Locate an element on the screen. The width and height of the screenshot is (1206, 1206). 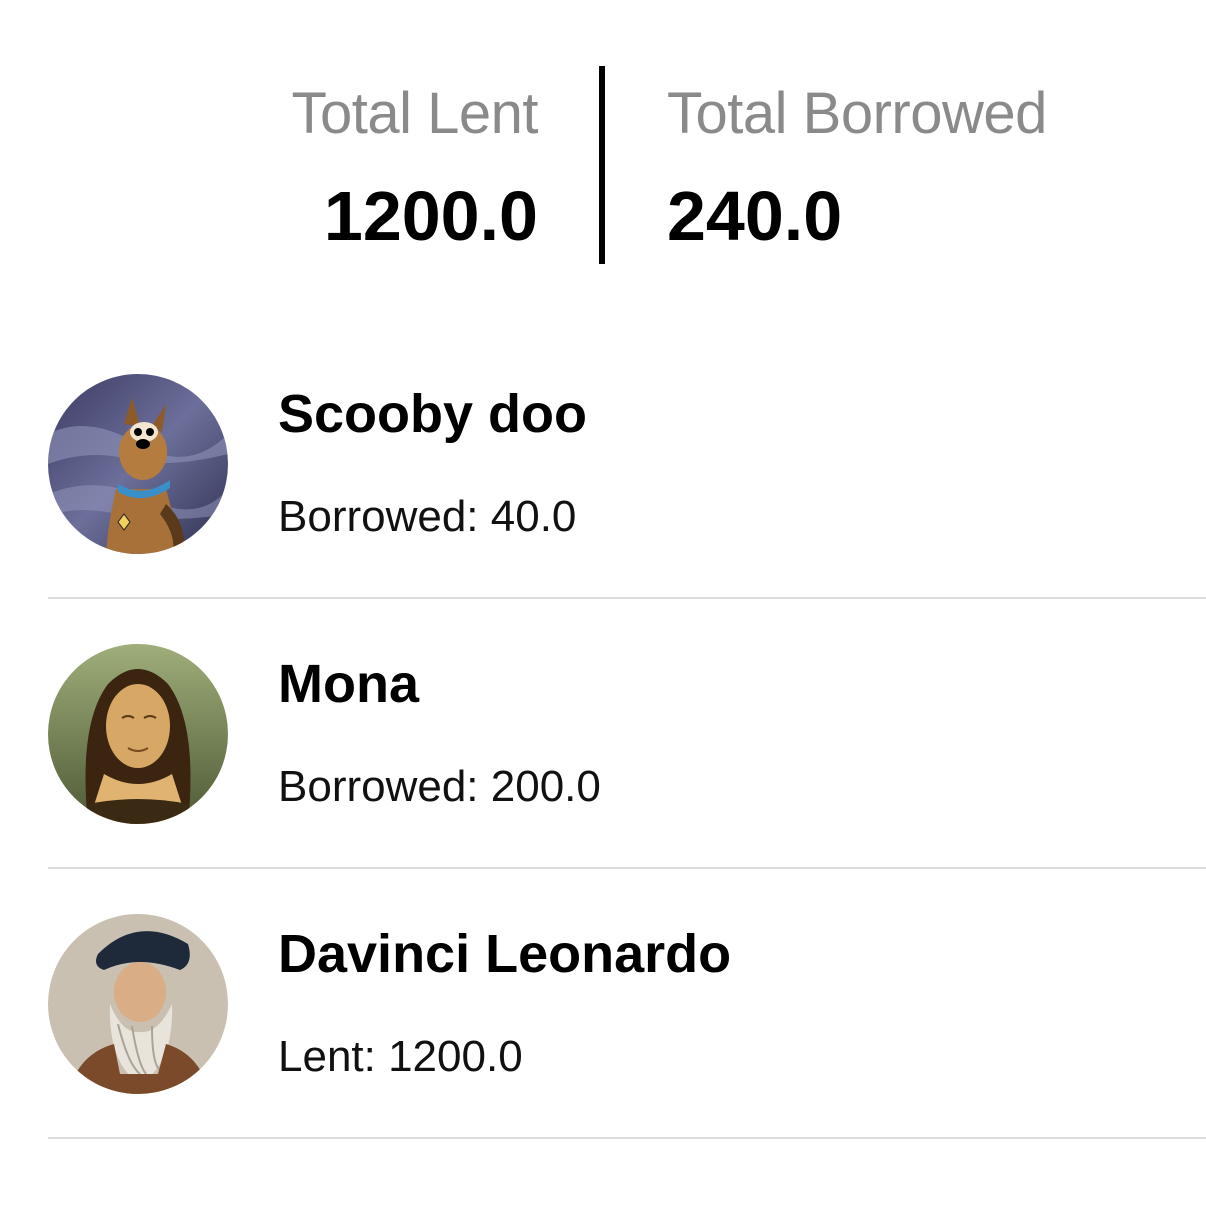
leonardo-avatar is located at coordinates (138, 1004).